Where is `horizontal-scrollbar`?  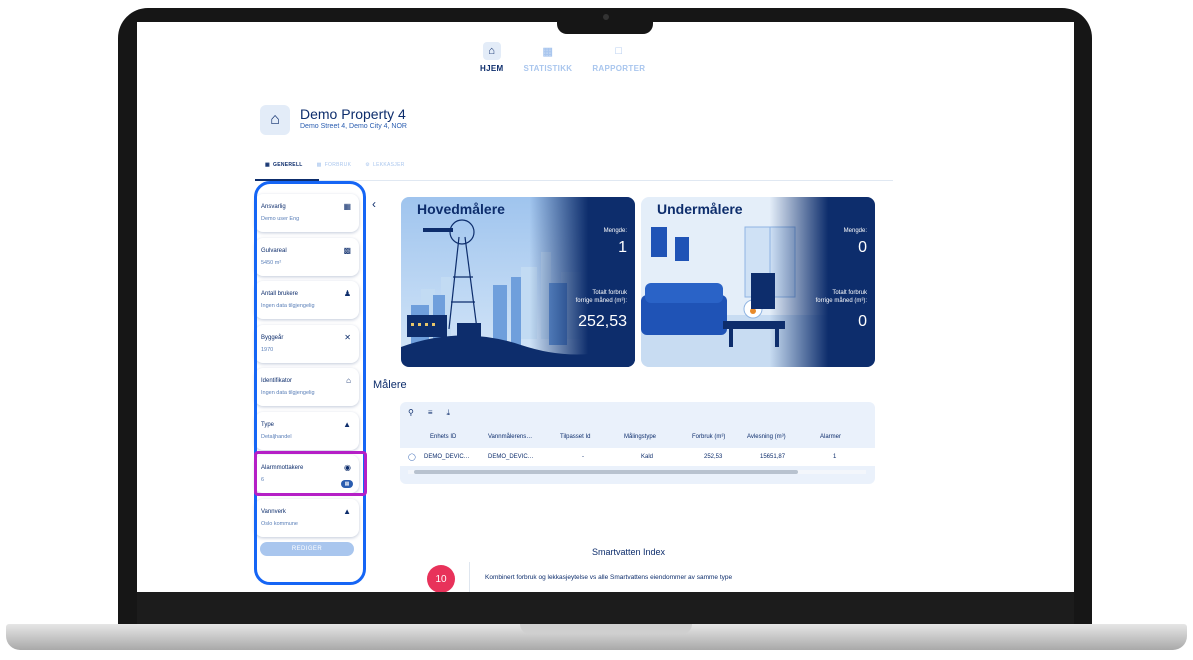 horizontal-scrollbar is located at coordinates (637, 472).